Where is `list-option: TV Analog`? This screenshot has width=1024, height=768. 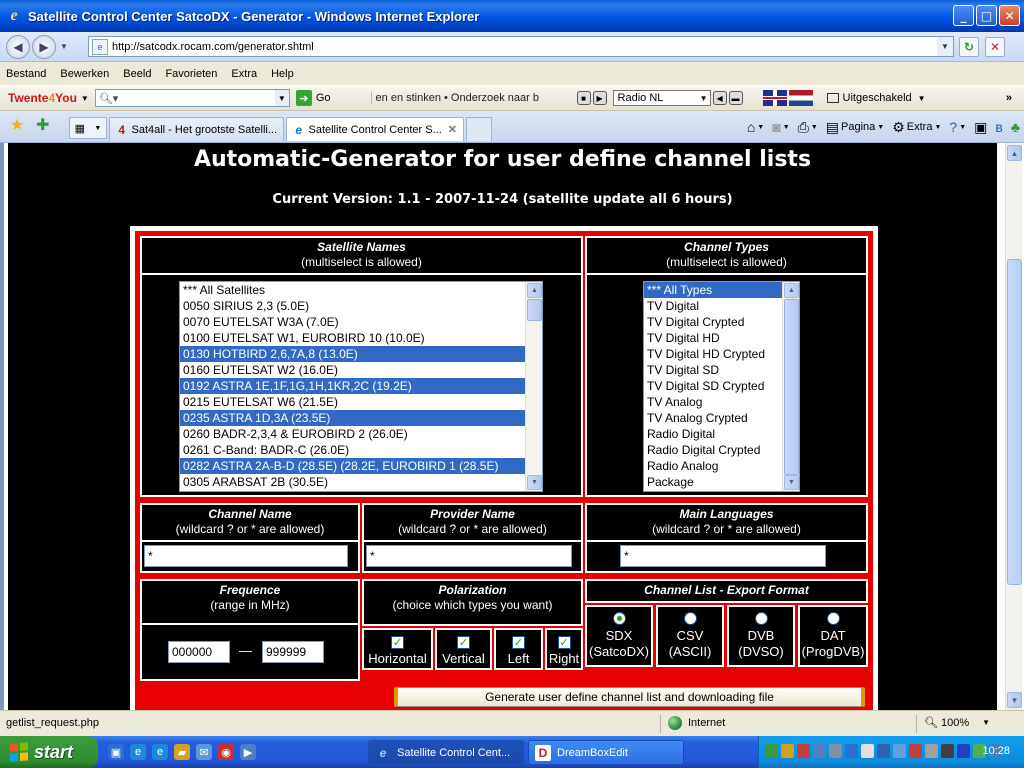
list-option: TV Analog is located at coordinates (721, 402).